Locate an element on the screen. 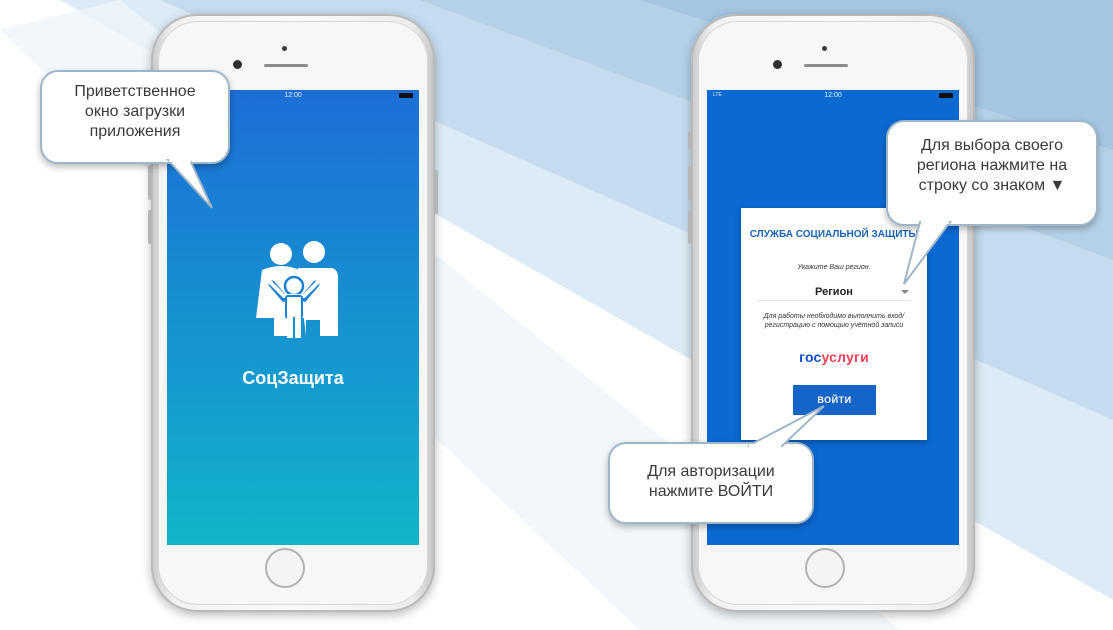  callout-welcome-text: Приветственное окно загрузки приложения is located at coordinates (135, 111).